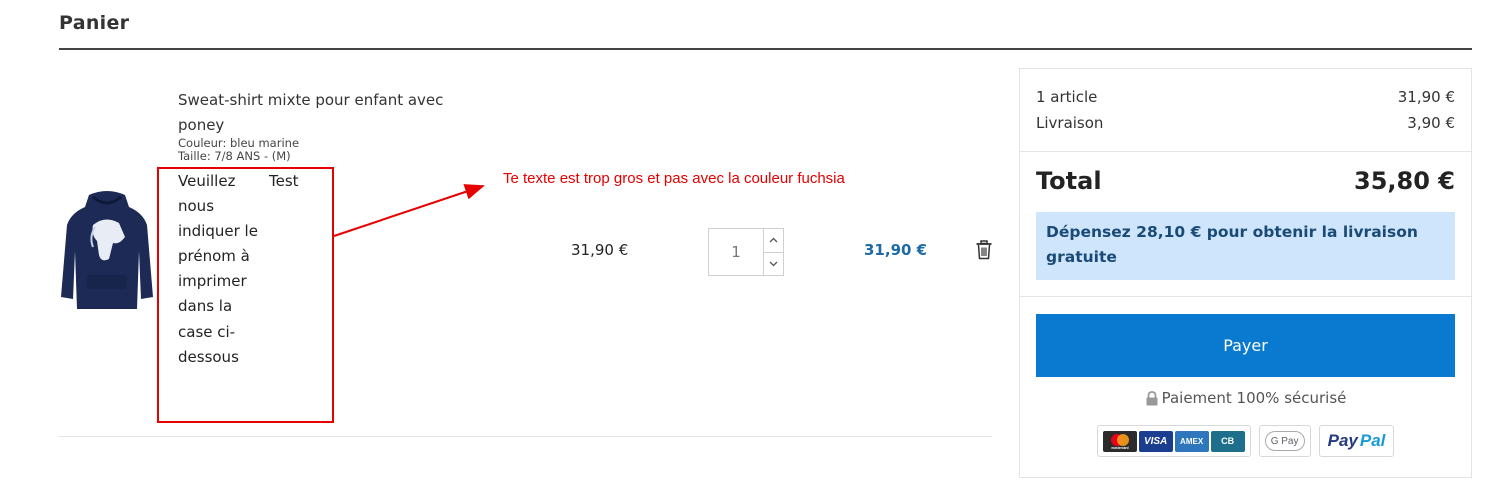  I want to click on quantity-input, so click(736, 252).